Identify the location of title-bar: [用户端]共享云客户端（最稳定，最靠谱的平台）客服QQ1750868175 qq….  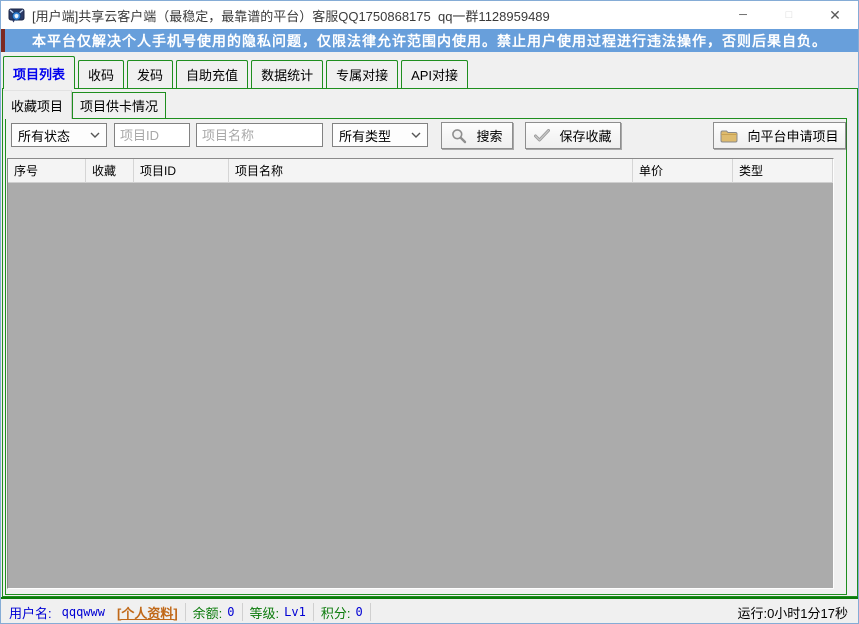
(429, 15).